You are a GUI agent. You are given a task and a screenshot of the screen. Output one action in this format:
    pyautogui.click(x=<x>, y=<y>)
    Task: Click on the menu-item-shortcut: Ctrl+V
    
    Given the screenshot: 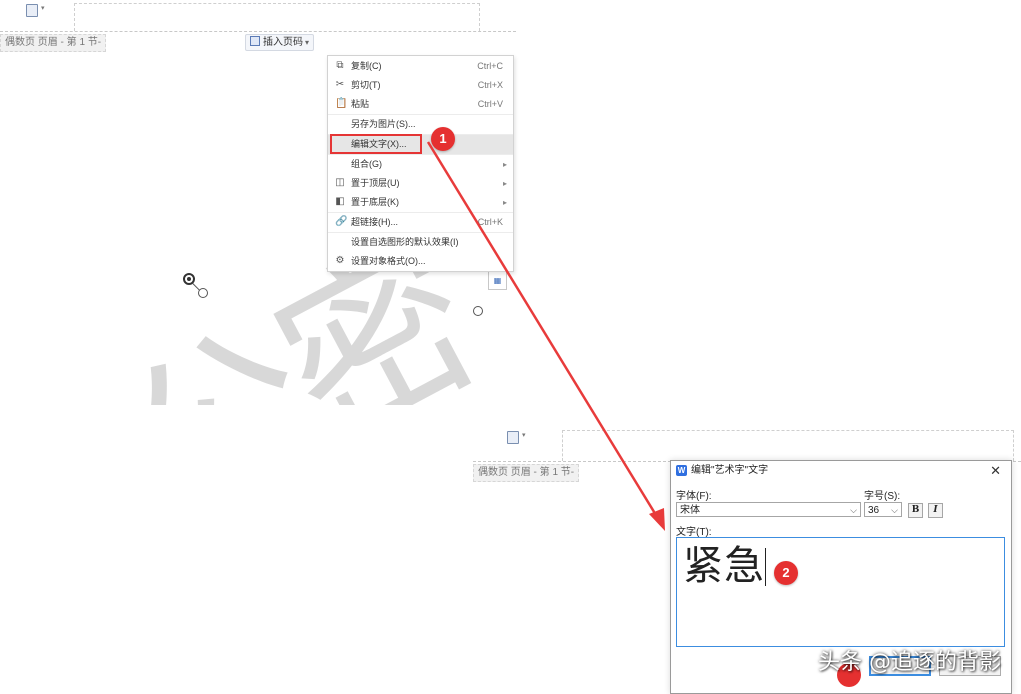 What is the action you would take?
    pyautogui.click(x=490, y=104)
    